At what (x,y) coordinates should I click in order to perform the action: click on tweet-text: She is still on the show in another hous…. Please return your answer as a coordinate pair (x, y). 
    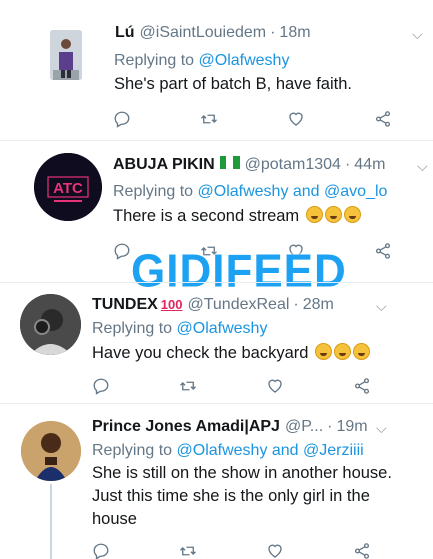
    Looking at the image, I should click on (260, 496).